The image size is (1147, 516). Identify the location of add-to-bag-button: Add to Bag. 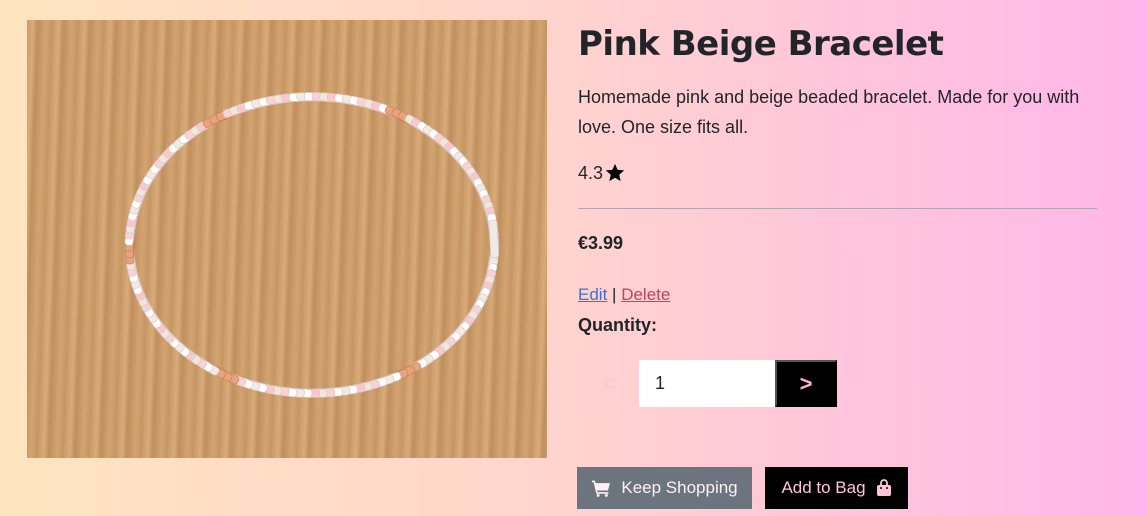
(836, 488).